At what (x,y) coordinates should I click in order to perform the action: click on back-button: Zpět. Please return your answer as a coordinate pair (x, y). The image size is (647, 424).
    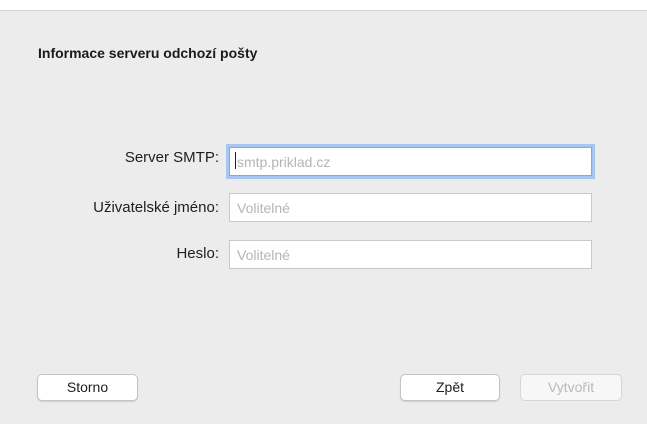
    Looking at the image, I should click on (450, 387).